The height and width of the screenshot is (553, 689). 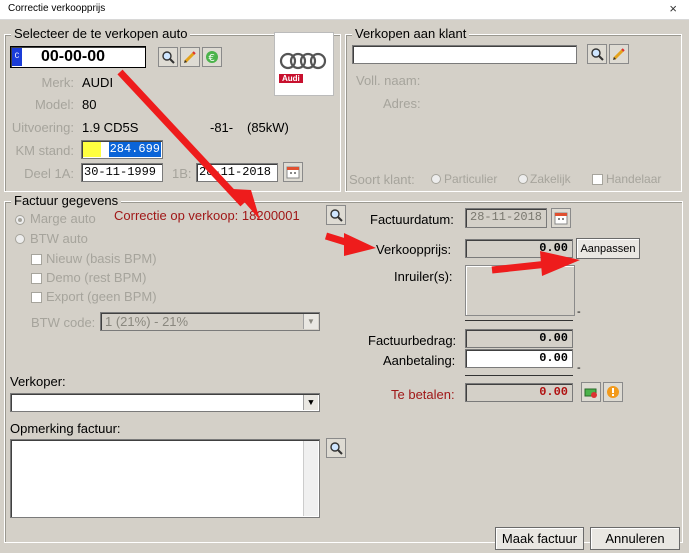 What do you see at coordinates (57, 8) in the screenshot?
I see `window-title: Correctie verkoopprijs` at bounding box center [57, 8].